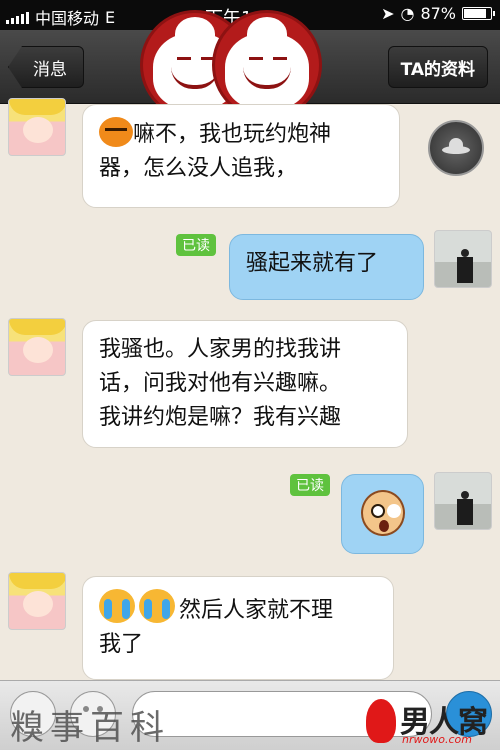 This screenshot has height=750, width=500. I want to click on message-text-line: 我讲约炮是嘛？我有兴趣, so click(220, 417).